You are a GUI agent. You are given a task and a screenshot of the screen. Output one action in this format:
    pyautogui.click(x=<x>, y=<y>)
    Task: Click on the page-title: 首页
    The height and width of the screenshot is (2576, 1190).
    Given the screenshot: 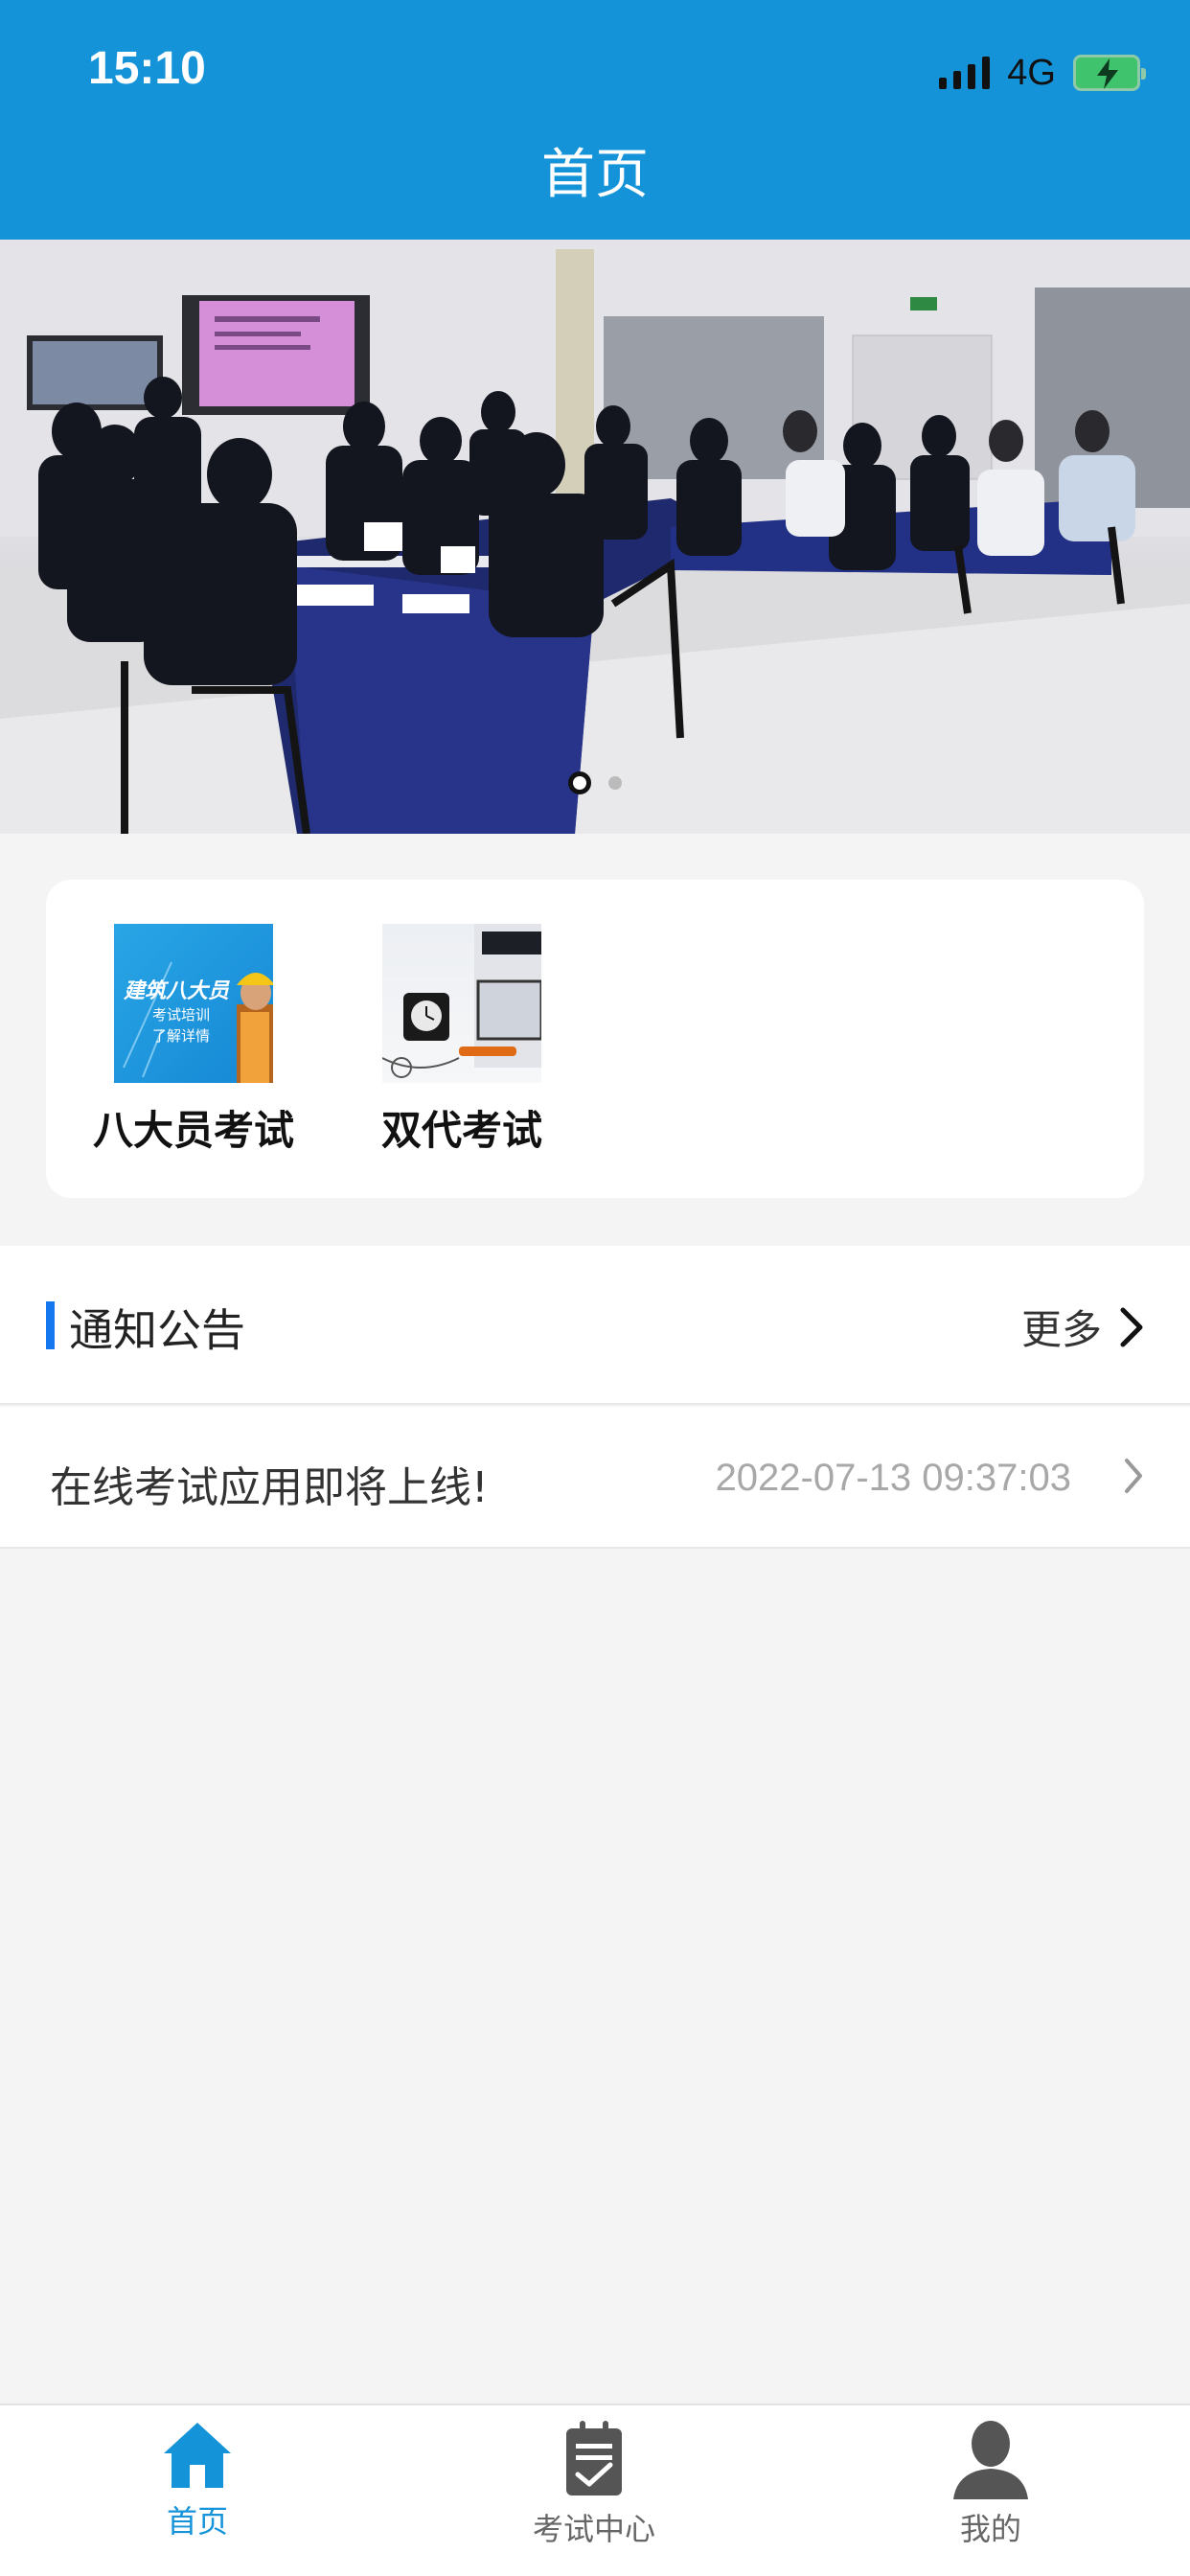 What is the action you would take?
    pyautogui.click(x=595, y=175)
    